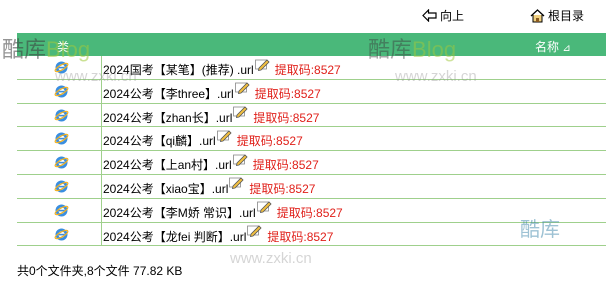  What do you see at coordinates (303, 16) in the screenshot?
I see `top-toolbar: 向上 根目录` at bounding box center [303, 16].